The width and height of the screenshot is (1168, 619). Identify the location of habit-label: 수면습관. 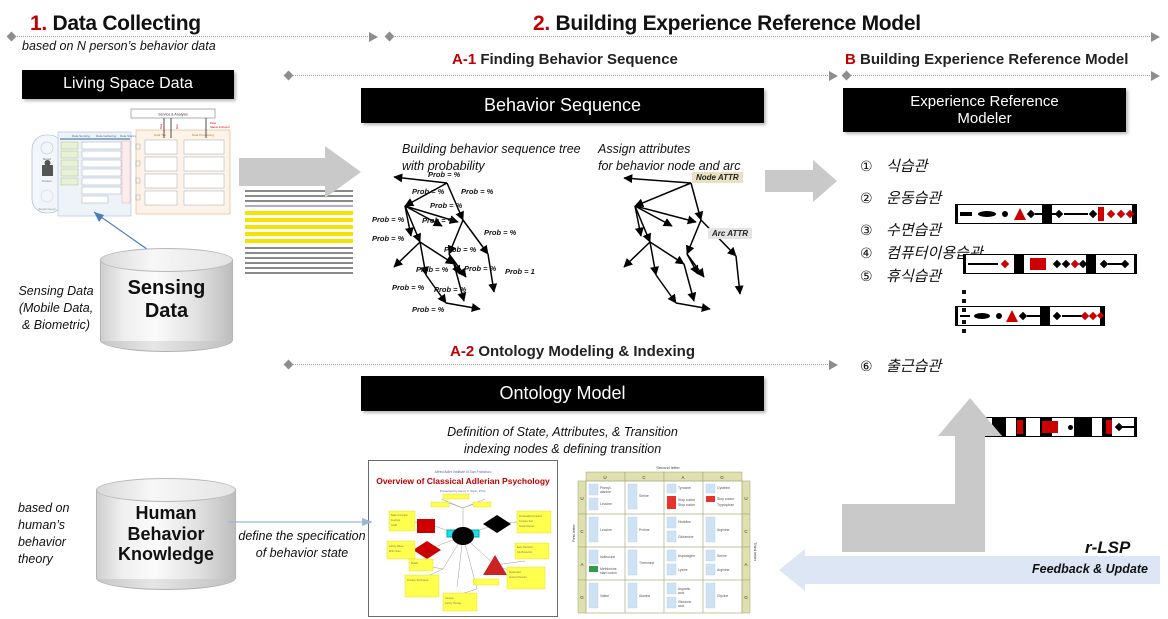
(914, 230).